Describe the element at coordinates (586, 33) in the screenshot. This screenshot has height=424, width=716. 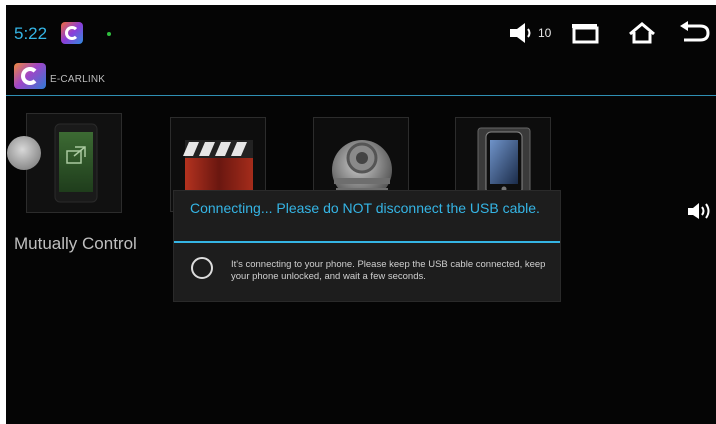
I see `recent-apps-icon` at that location.